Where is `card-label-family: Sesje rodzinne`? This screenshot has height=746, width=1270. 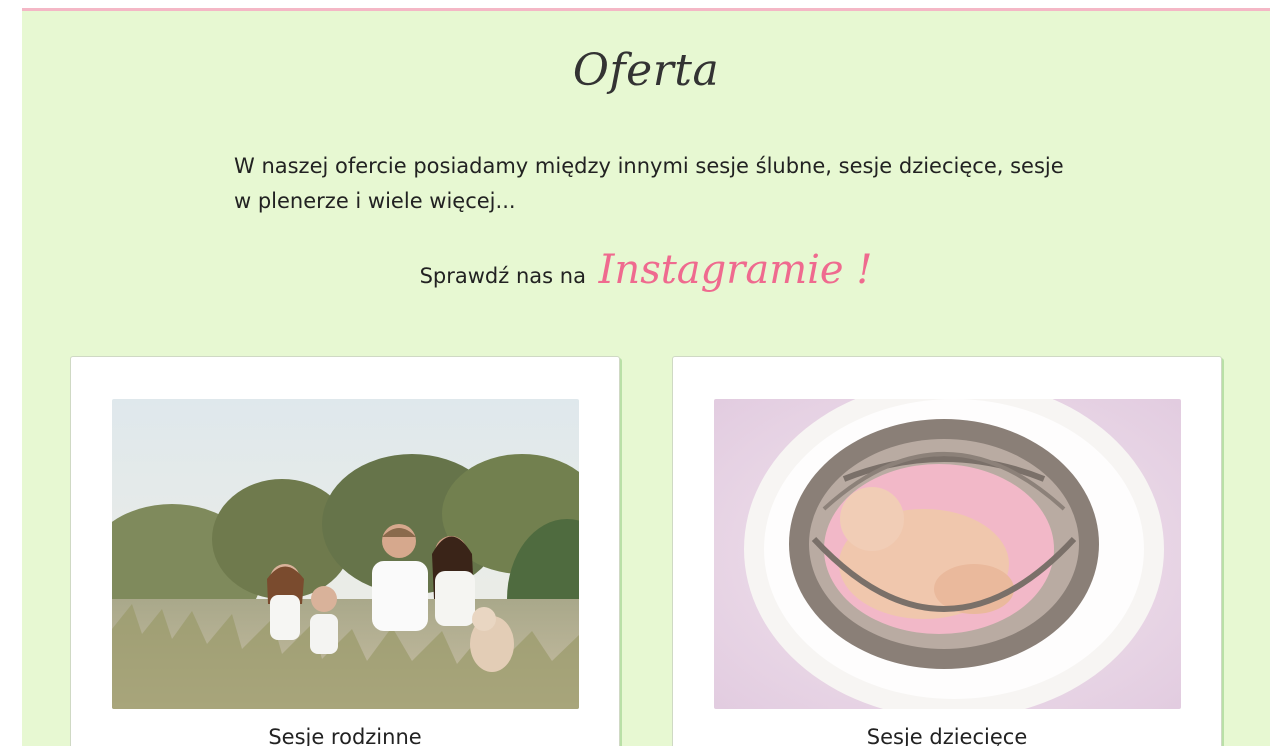
card-label-family: Sesje rodzinne is located at coordinates (345, 735).